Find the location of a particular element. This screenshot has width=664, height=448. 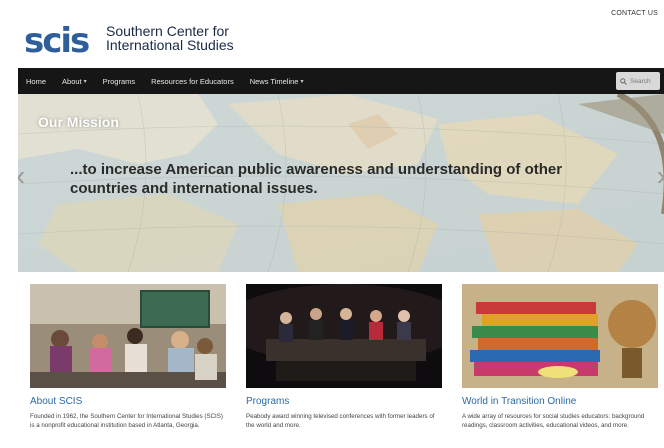

nav-item-home: Home is located at coordinates (36, 81).